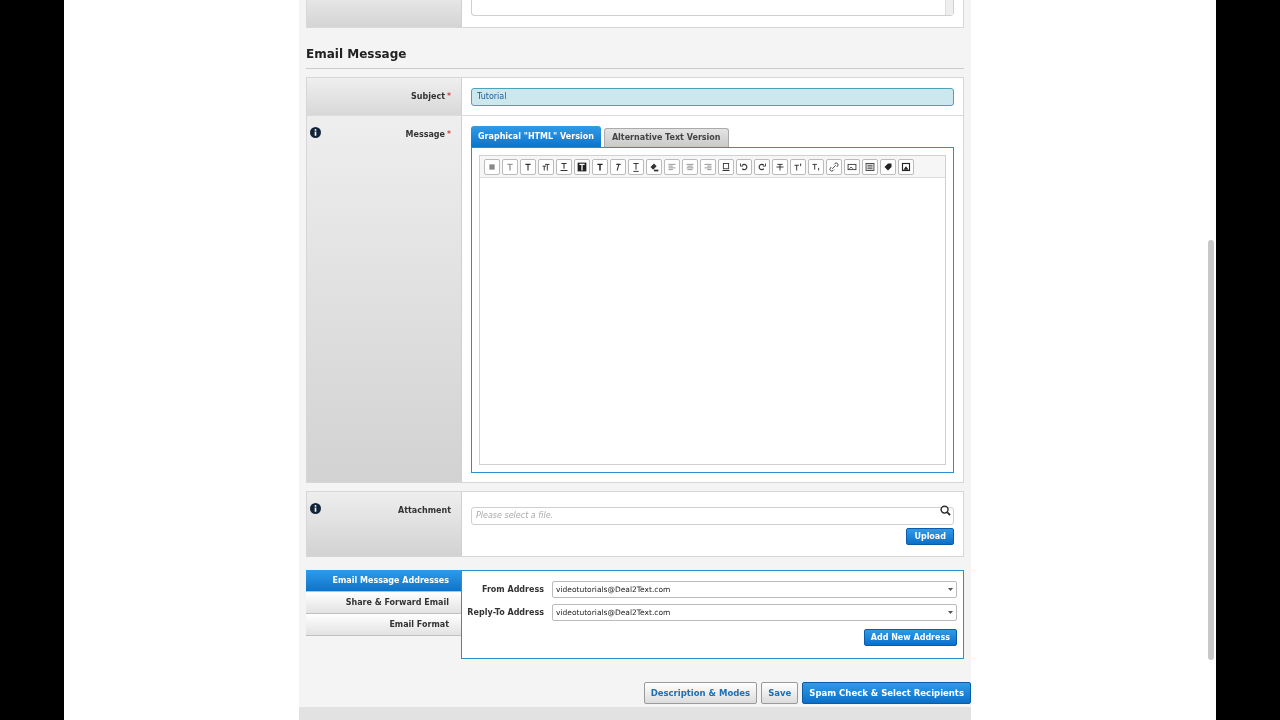 Image resolution: width=1280 pixels, height=720 pixels. I want to click on field-label: From Address, so click(512, 589).